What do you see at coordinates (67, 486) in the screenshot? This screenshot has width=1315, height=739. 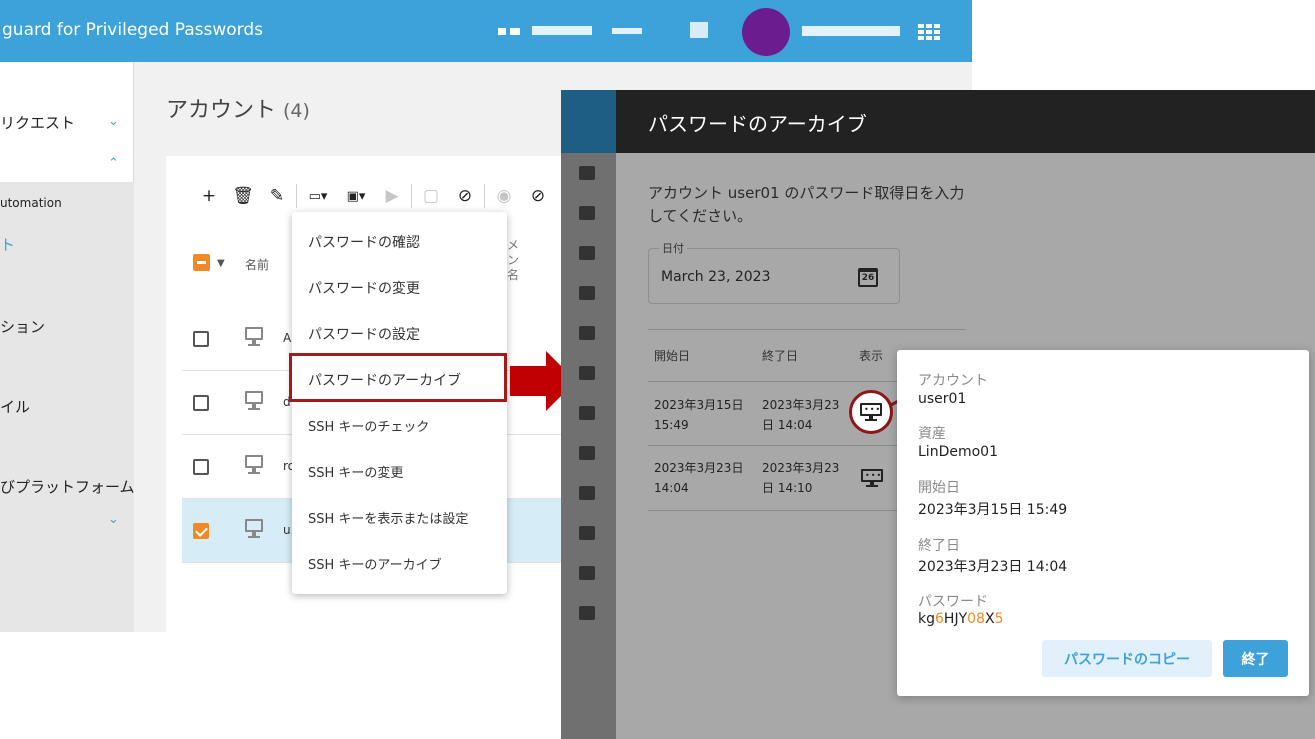 I see `sidebar-item-platforms: びプラットフォーム` at bounding box center [67, 486].